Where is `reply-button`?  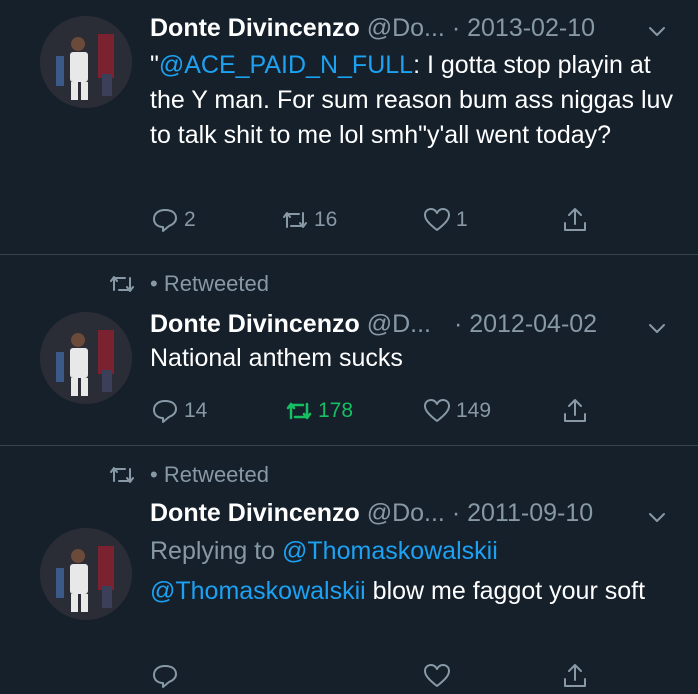
reply-button is located at coordinates (165, 676).